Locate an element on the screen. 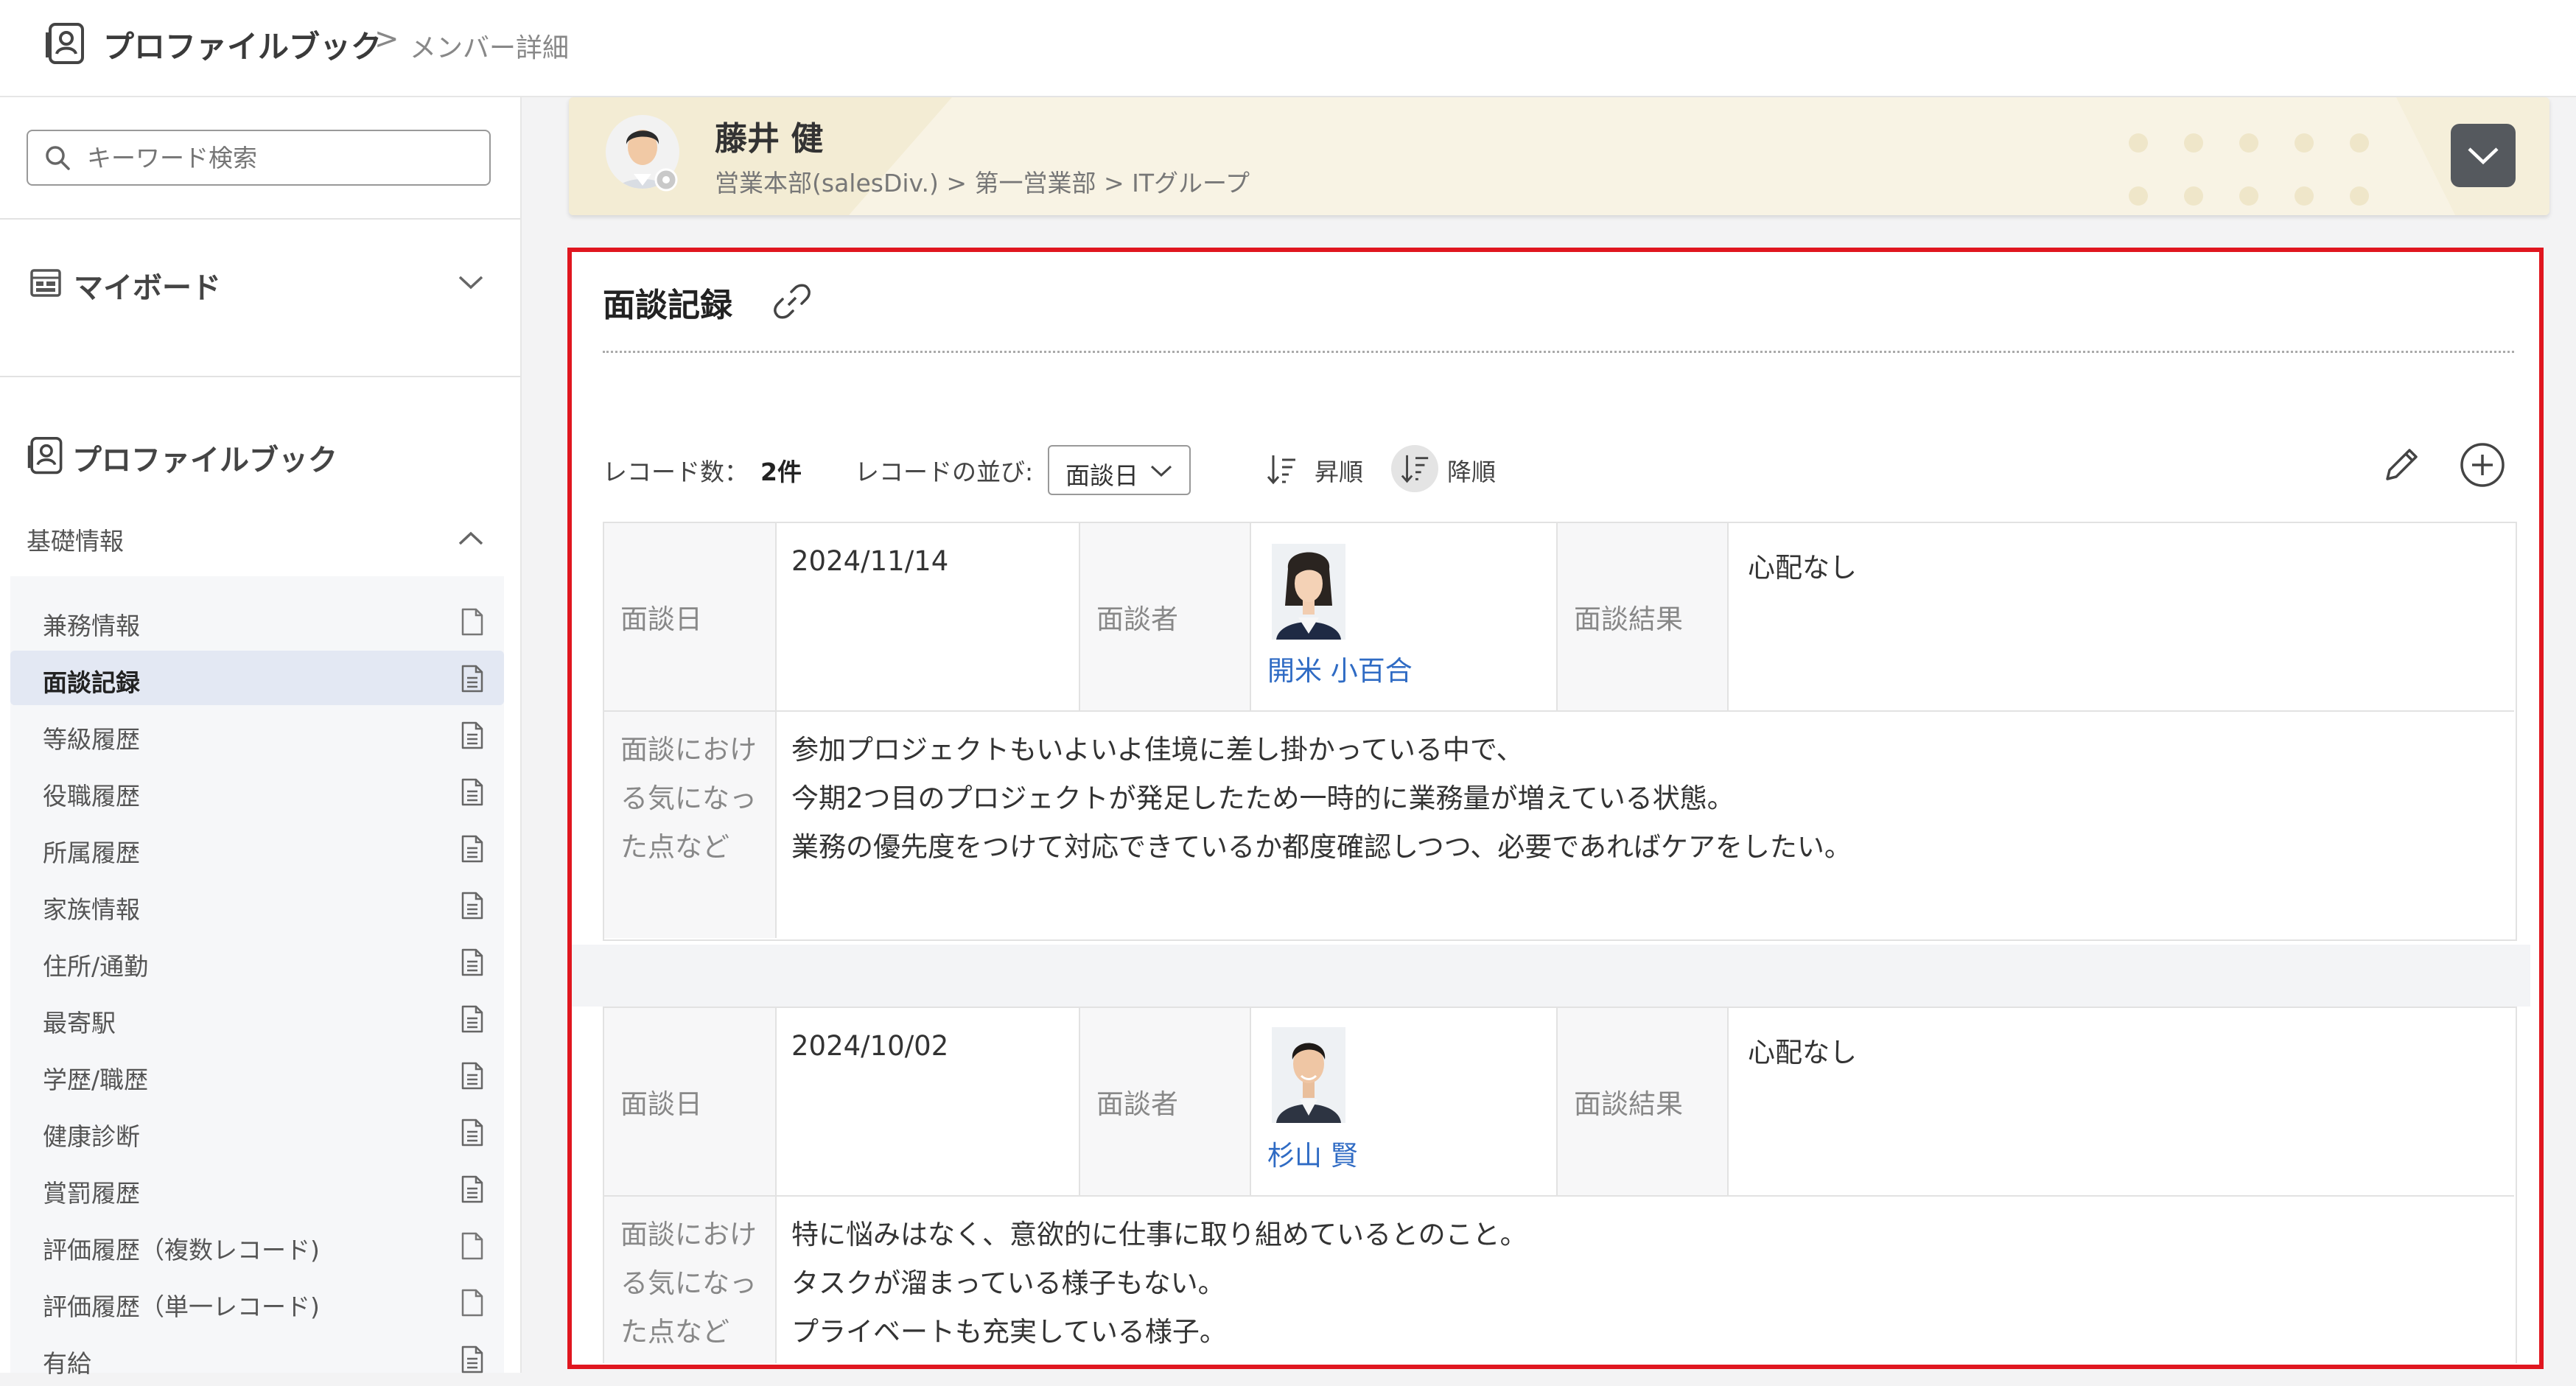 This screenshot has width=2576, height=1386. sidebar-item-label: 評価履歴（単一レコード) is located at coordinates (181, 1306).